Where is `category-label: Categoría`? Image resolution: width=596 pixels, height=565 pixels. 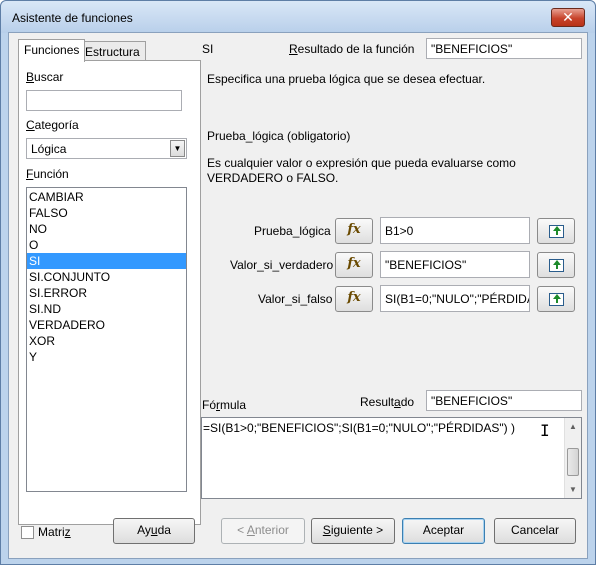 category-label: Categoría is located at coordinates (52, 125).